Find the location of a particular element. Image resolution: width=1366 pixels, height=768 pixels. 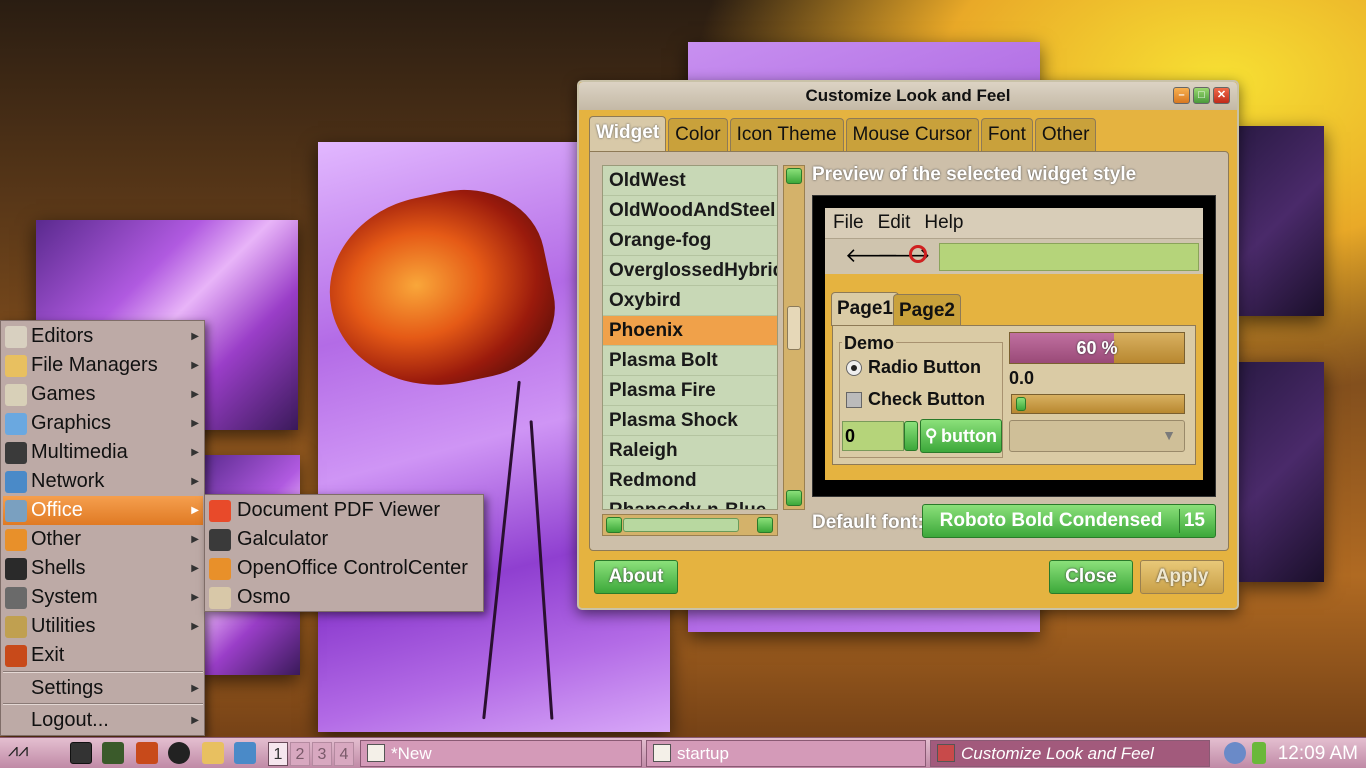

battery-icon is located at coordinates (1259, 753).